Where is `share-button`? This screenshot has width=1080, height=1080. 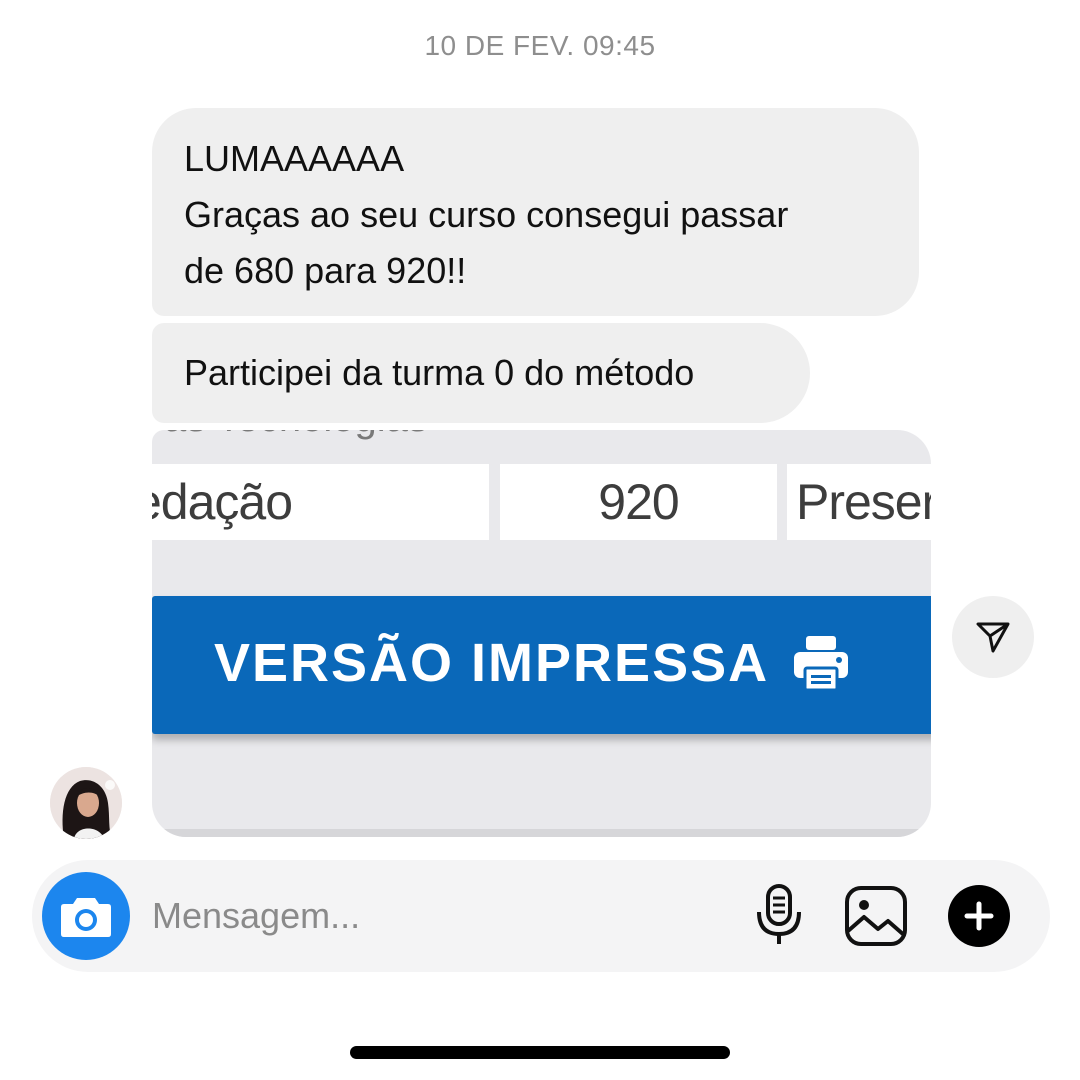
share-button is located at coordinates (993, 637).